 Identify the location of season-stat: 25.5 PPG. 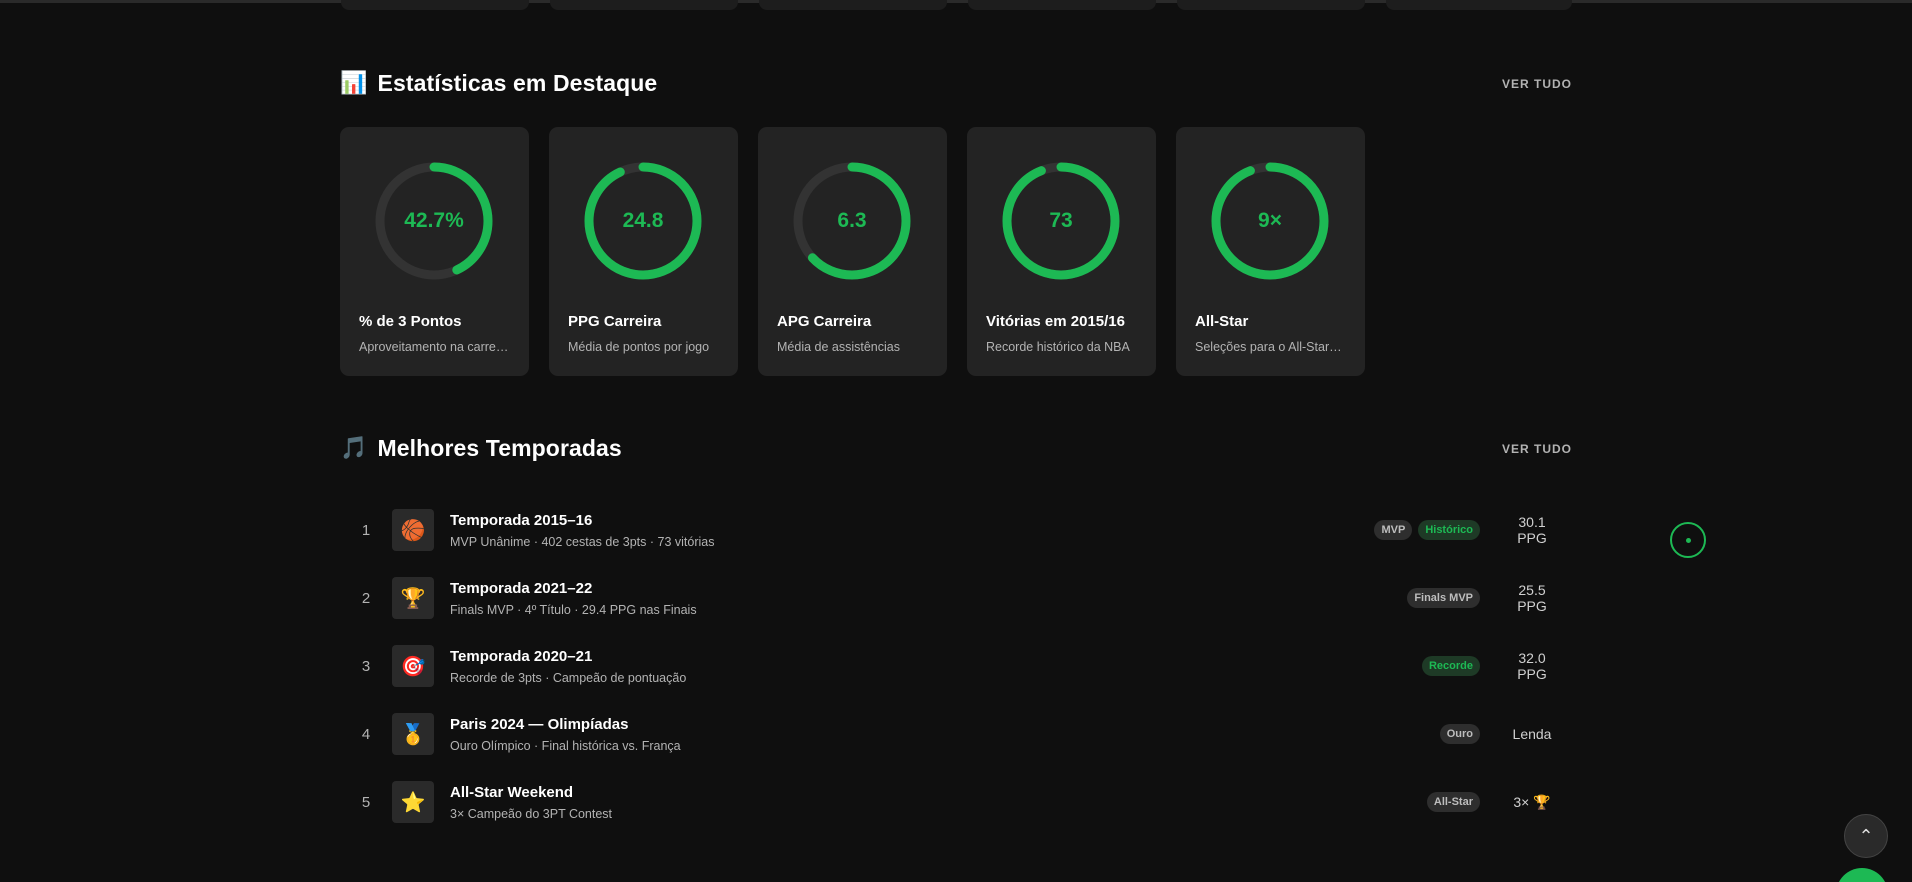
(1532, 598).